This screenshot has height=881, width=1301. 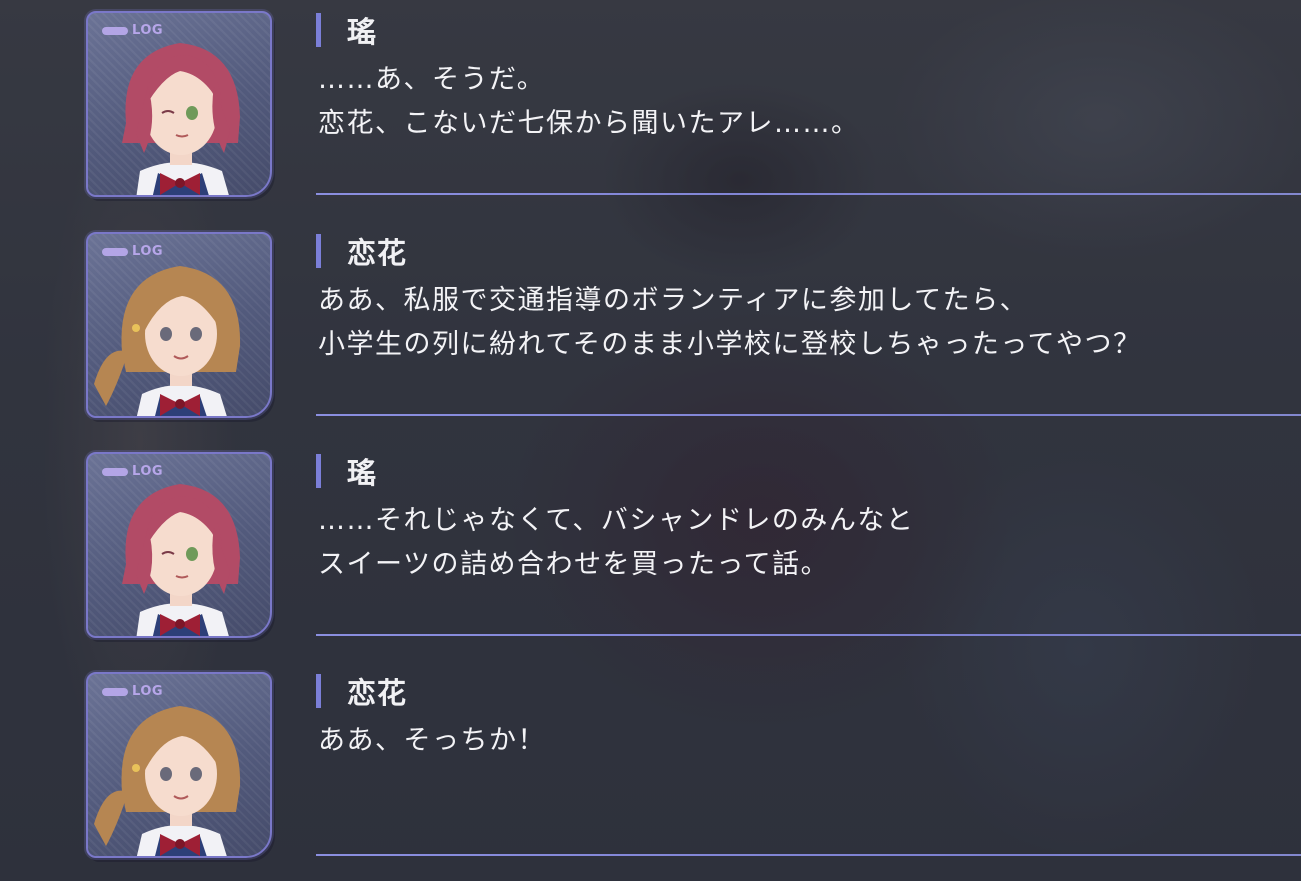 What do you see at coordinates (432, 79) in the screenshot?
I see `dialogue-line: ……あ、そうだ。` at bounding box center [432, 79].